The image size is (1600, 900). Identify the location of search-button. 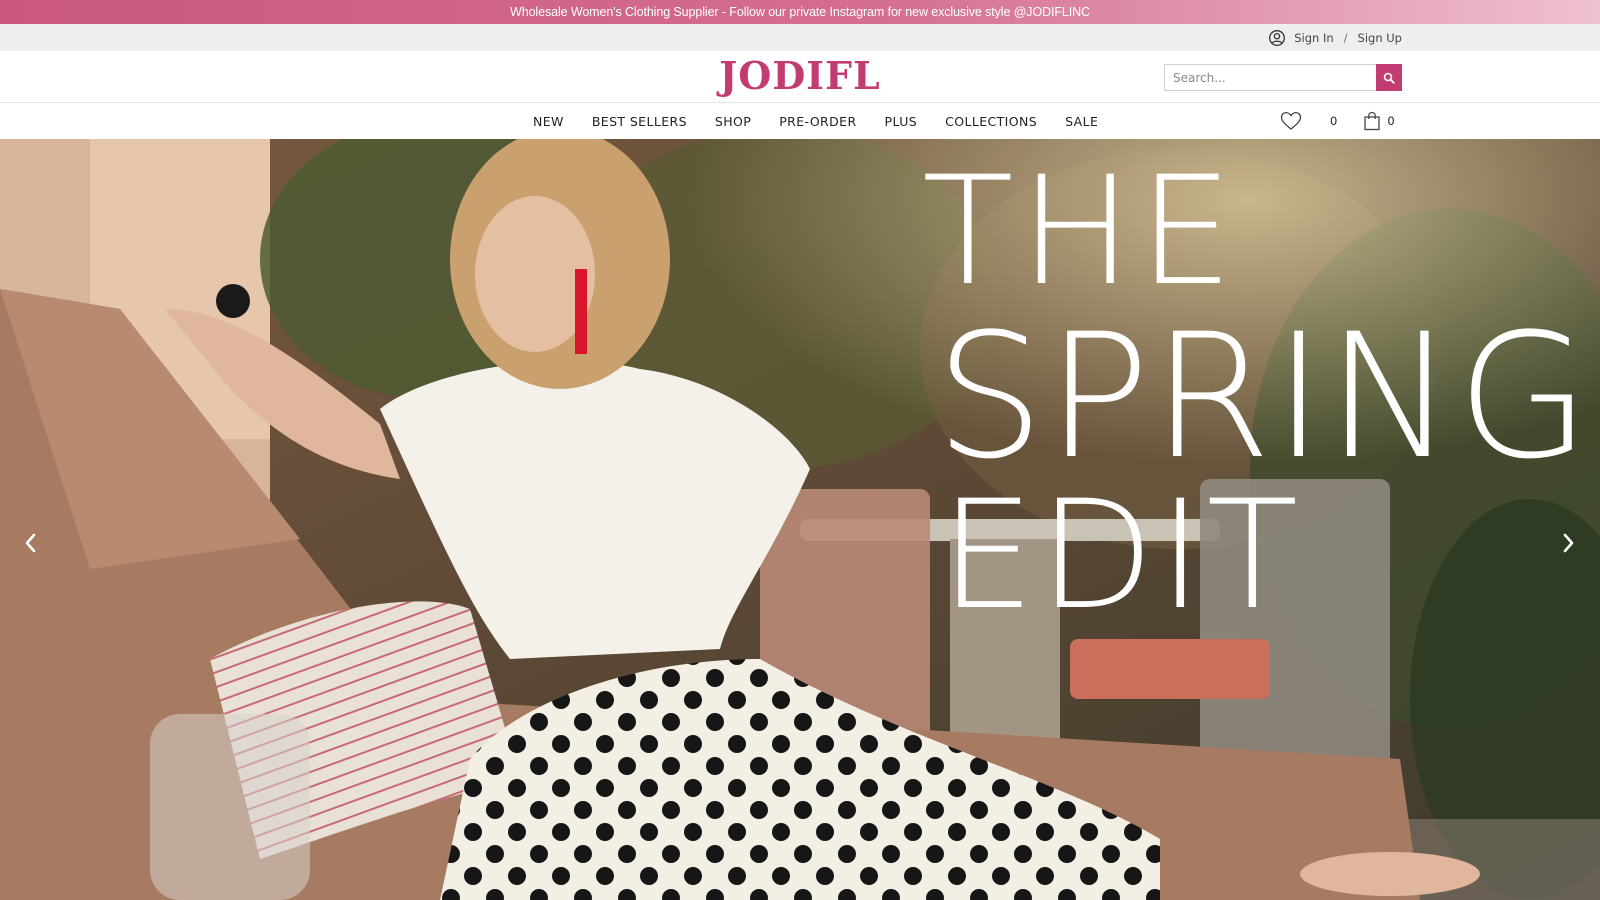
(1389, 77).